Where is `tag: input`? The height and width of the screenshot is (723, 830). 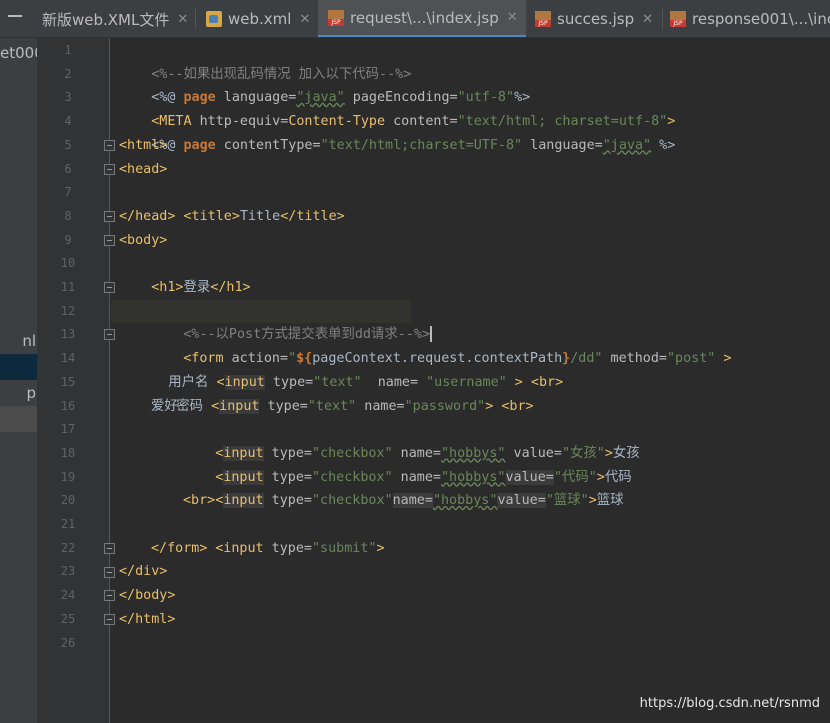
tag: input is located at coordinates (239, 406).